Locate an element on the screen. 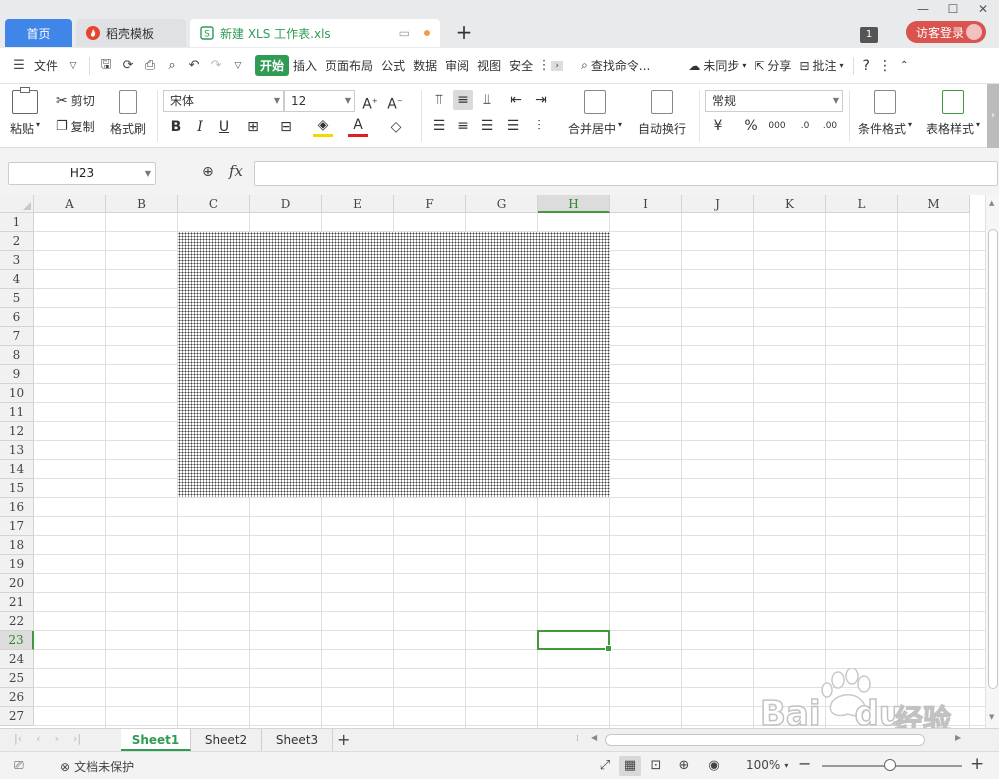  distributed-align-icon: ⫶ is located at coordinates (539, 126).